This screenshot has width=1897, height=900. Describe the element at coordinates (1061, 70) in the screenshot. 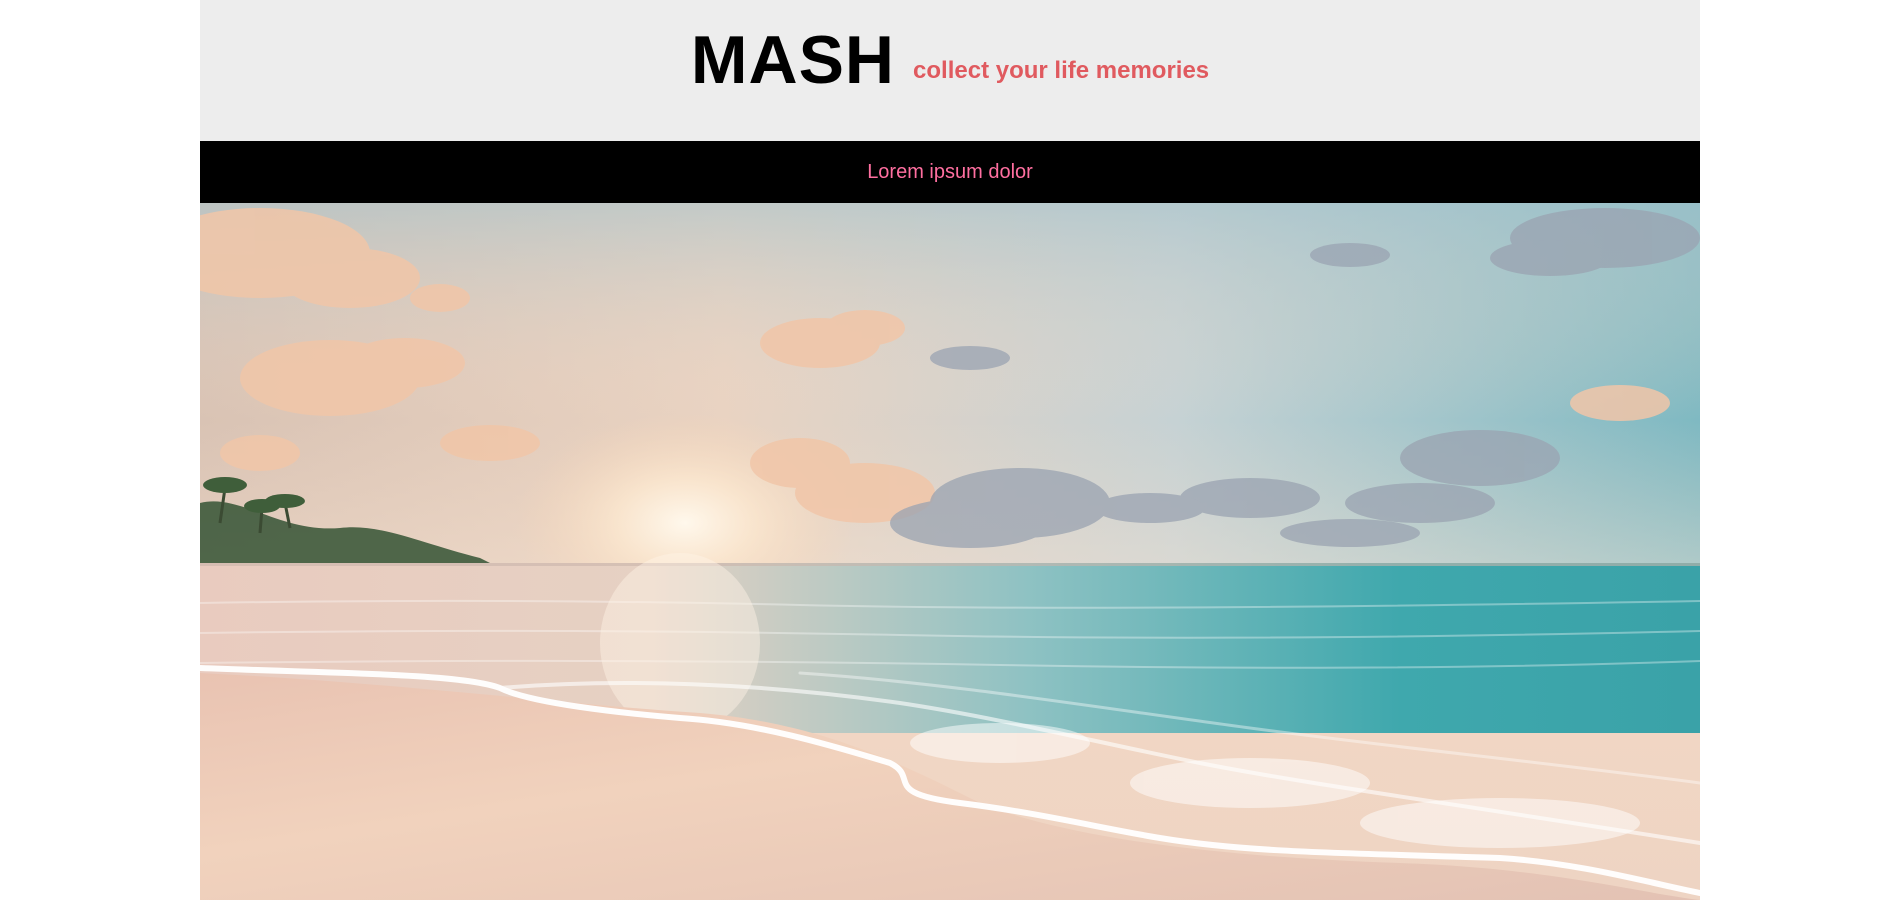

I see `site-tagline: collect your life memories` at that location.